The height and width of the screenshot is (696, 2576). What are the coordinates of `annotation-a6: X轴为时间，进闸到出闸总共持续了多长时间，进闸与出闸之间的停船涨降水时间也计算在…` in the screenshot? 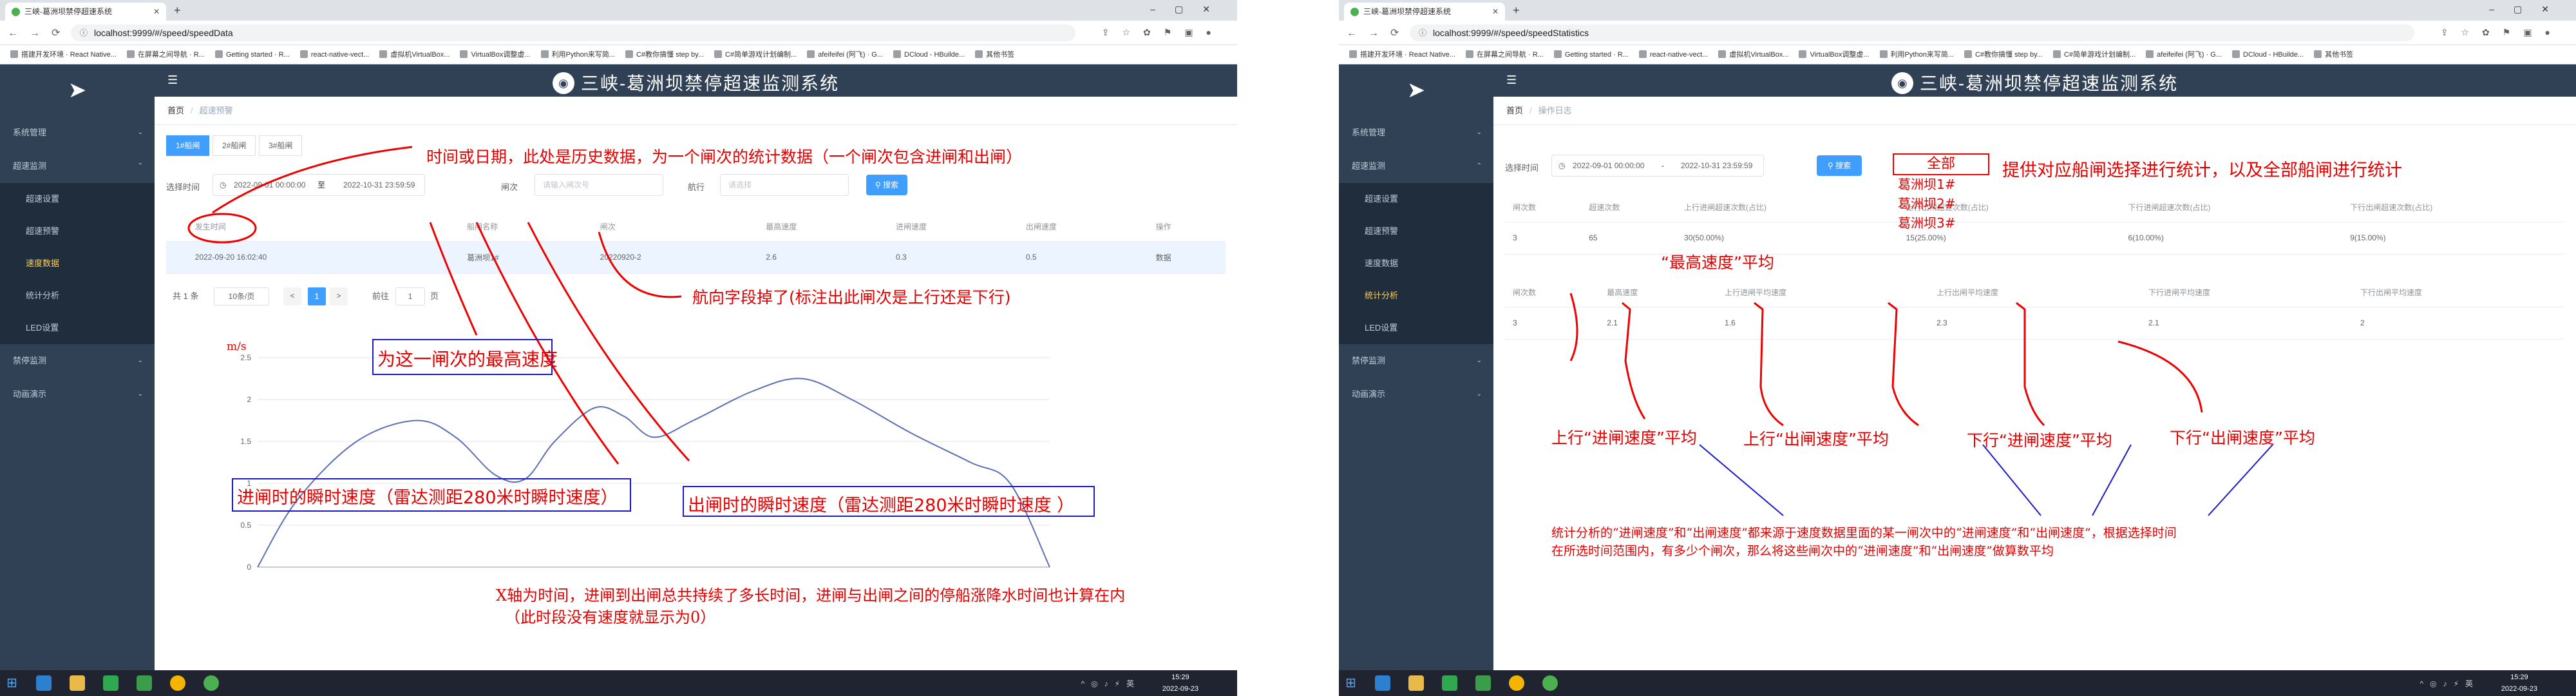 It's located at (811, 595).